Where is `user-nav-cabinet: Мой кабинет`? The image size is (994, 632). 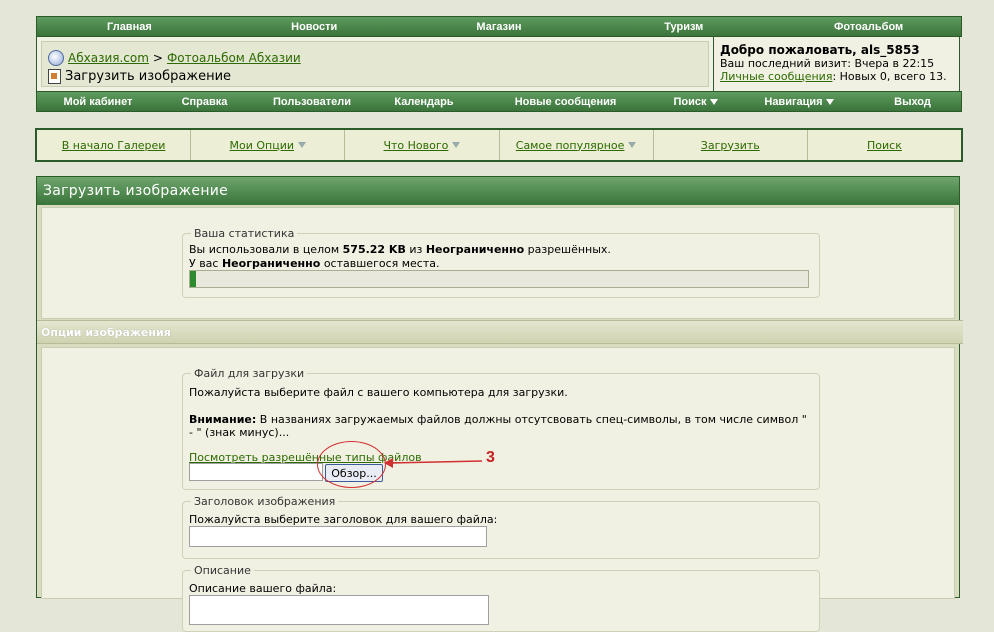 user-nav-cabinet: Мой кабинет is located at coordinates (98, 102).